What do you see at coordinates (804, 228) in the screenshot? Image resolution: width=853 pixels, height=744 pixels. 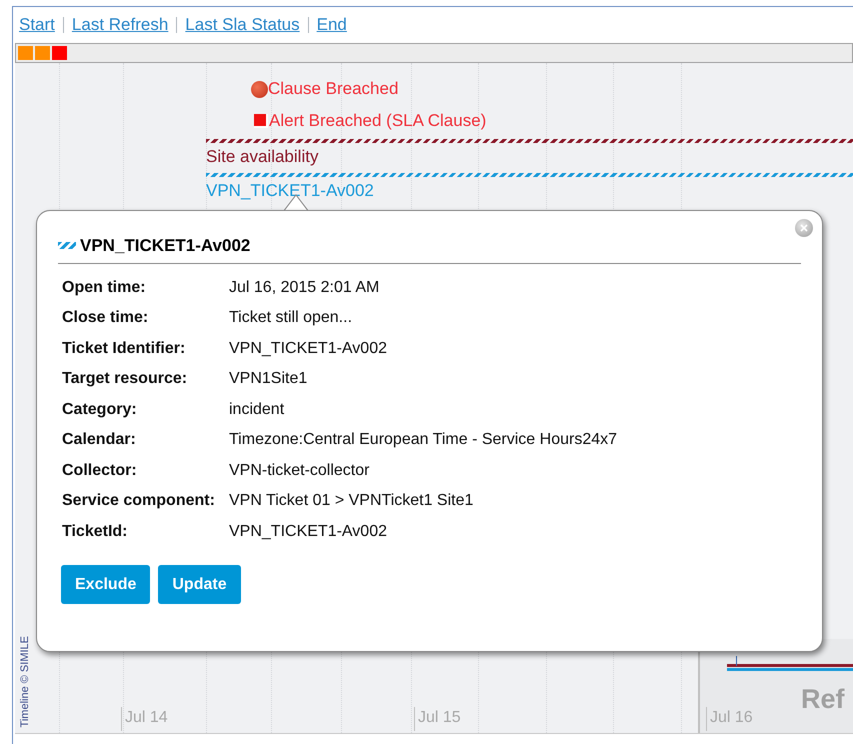 I see `close-icon` at bounding box center [804, 228].